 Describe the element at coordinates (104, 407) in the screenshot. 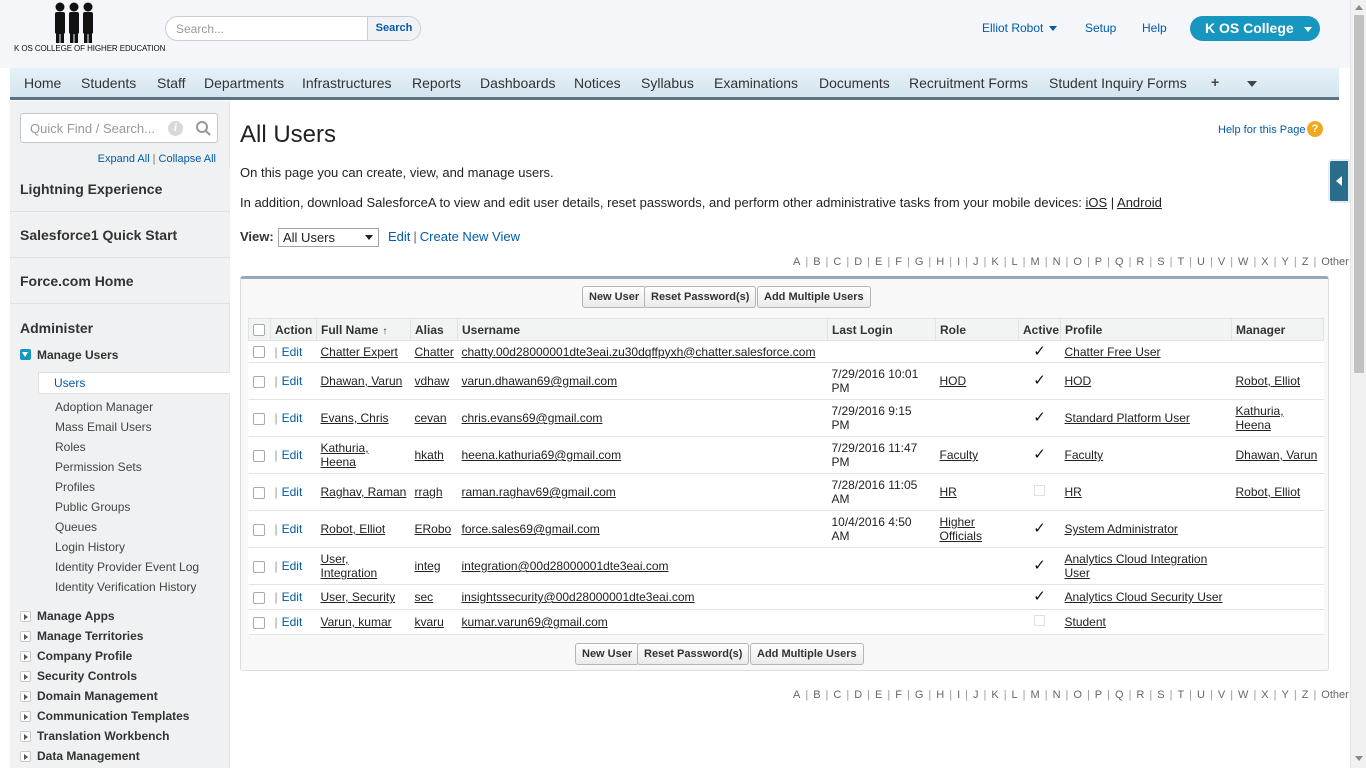

I see `sidebar-item-adoption-manager: Adoption Manager` at that location.